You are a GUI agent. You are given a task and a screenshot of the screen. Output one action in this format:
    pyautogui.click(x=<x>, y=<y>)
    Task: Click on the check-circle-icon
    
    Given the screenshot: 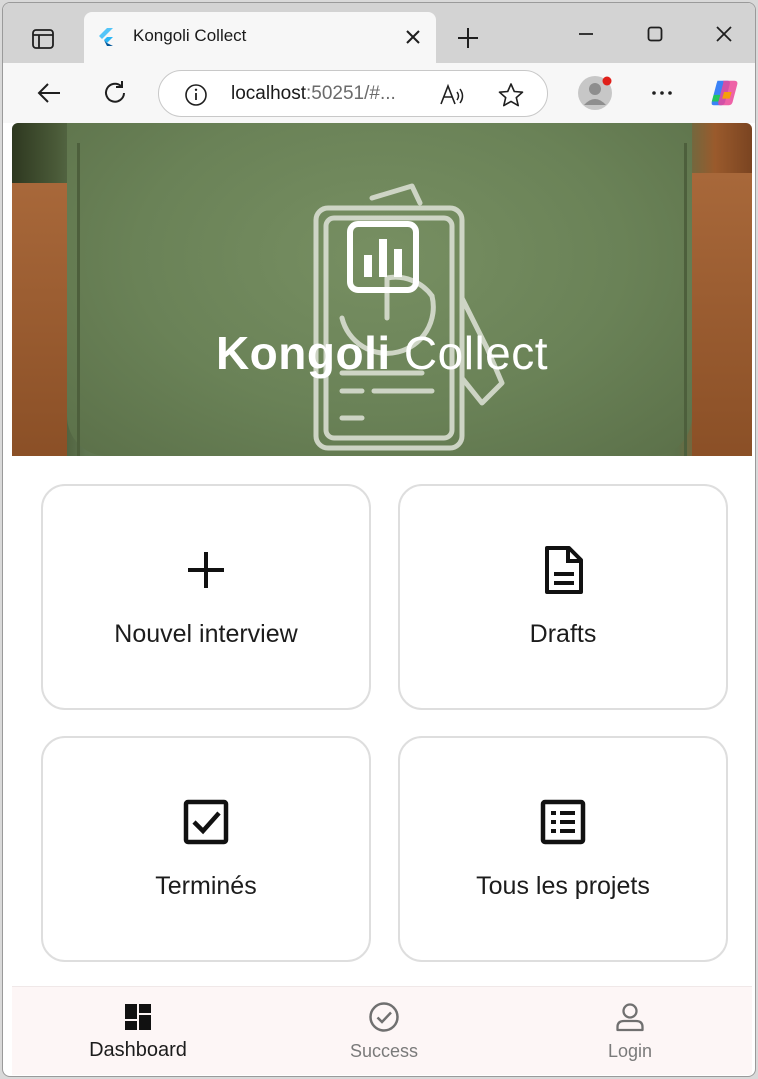 What is the action you would take?
    pyautogui.click(x=384, y=1017)
    